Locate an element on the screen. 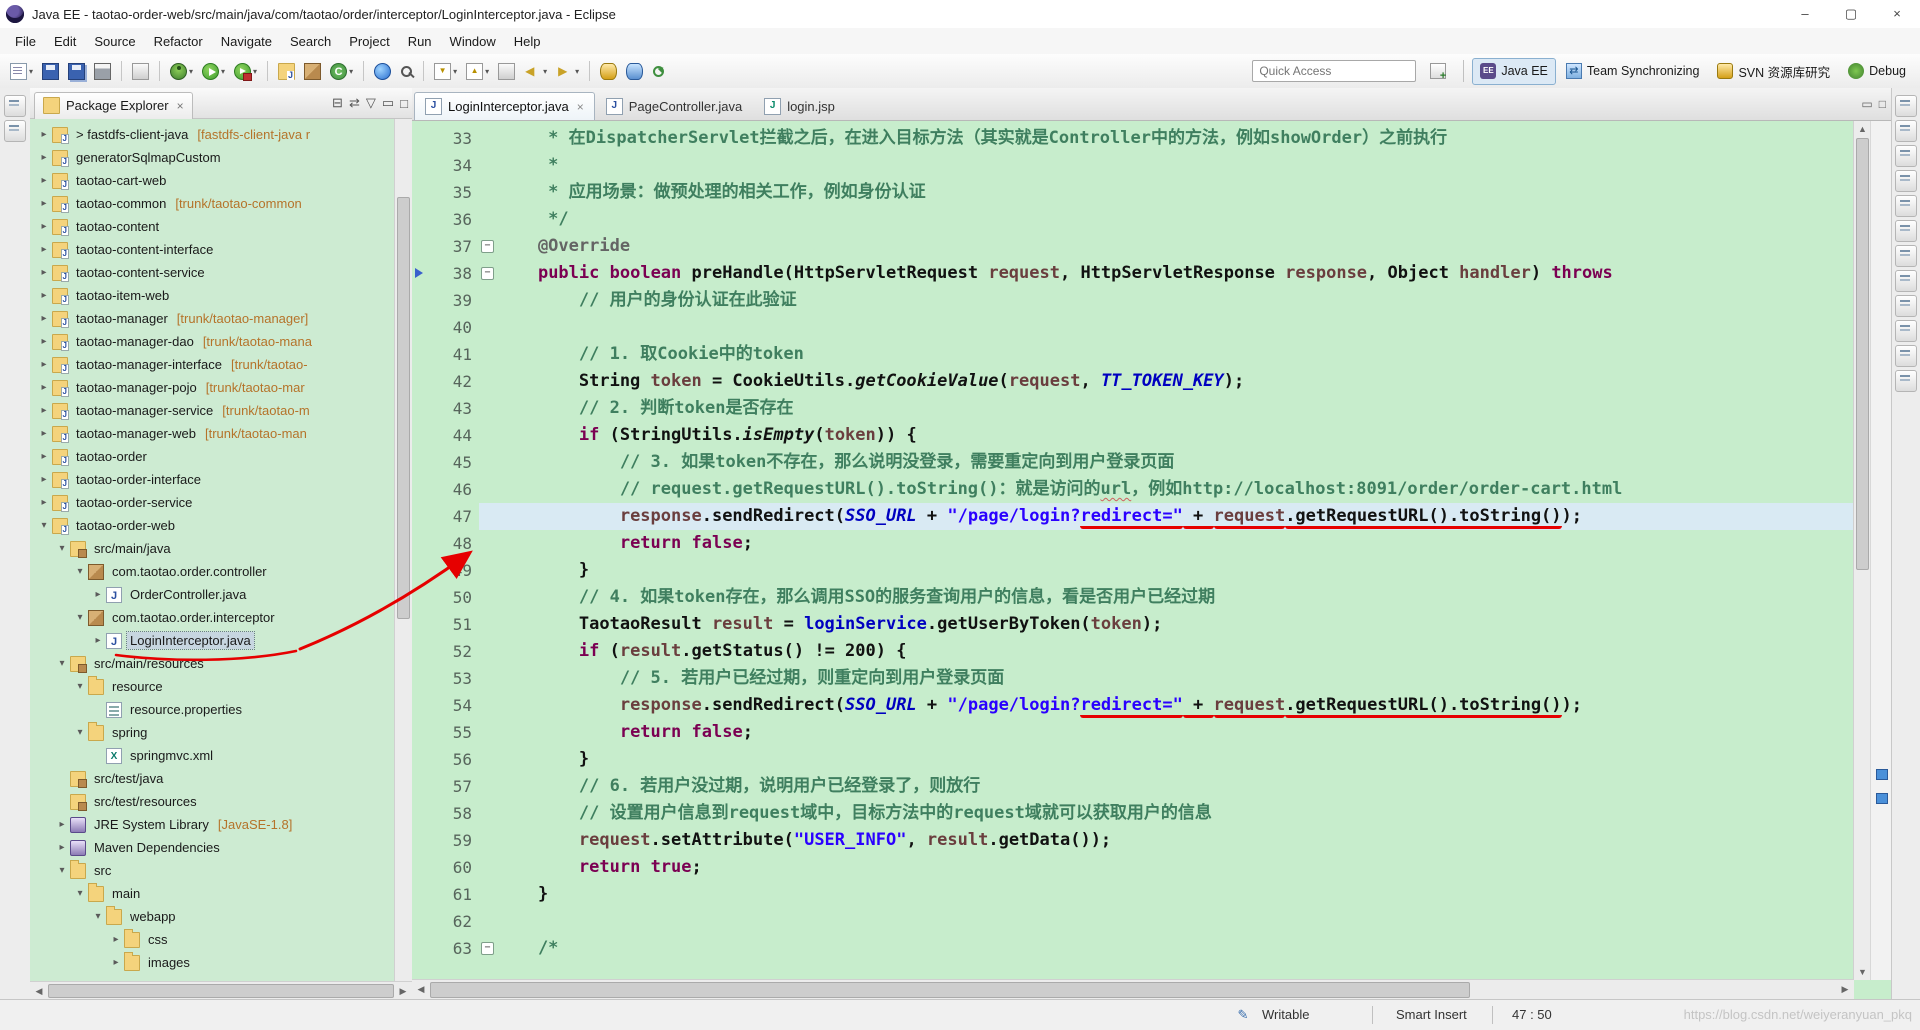 This screenshot has height=1030, width=1920. scroll-up-icon: ▲ is located at coordinates (1862, 129).